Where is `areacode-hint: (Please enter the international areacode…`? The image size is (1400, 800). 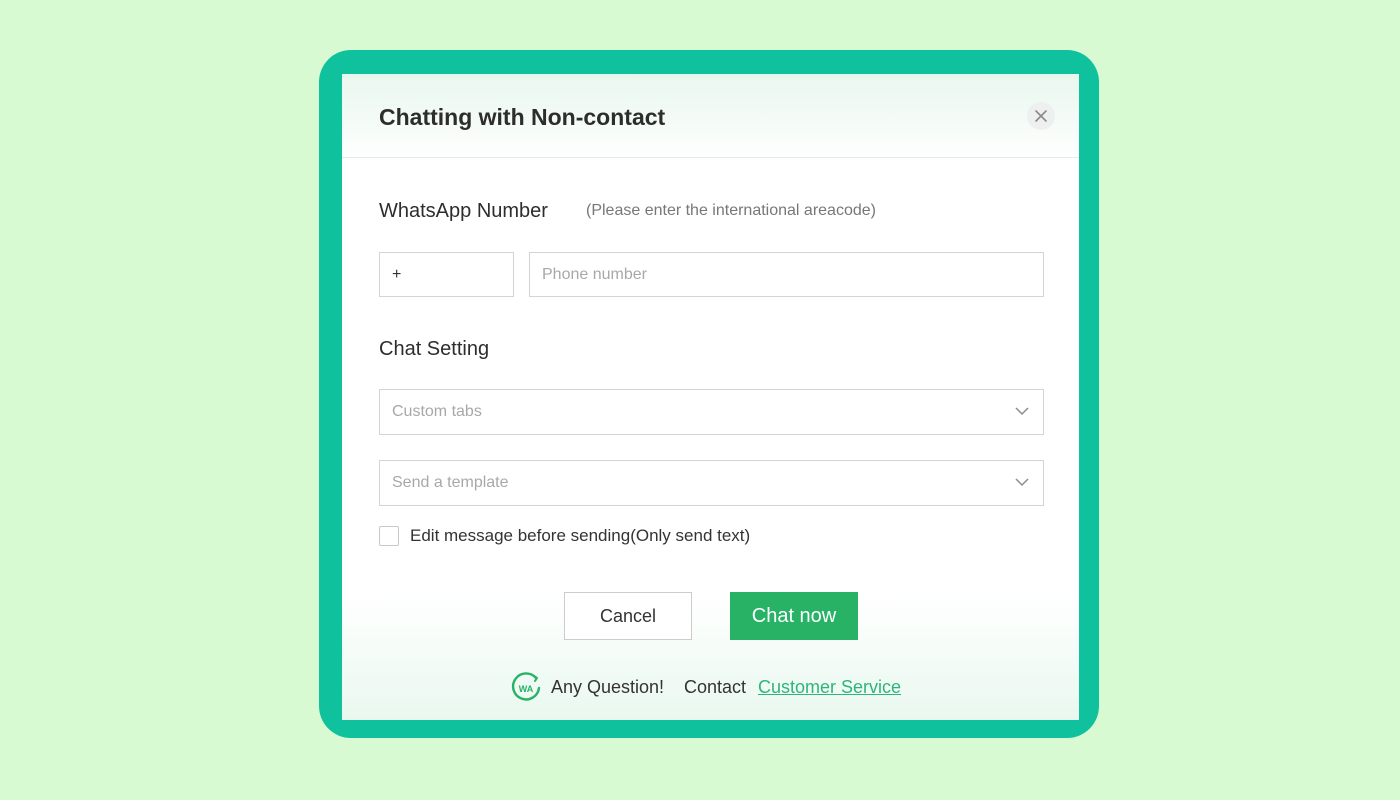
areacode-hint: (Please enter the international areacode… is located at coordinates (731, 210).